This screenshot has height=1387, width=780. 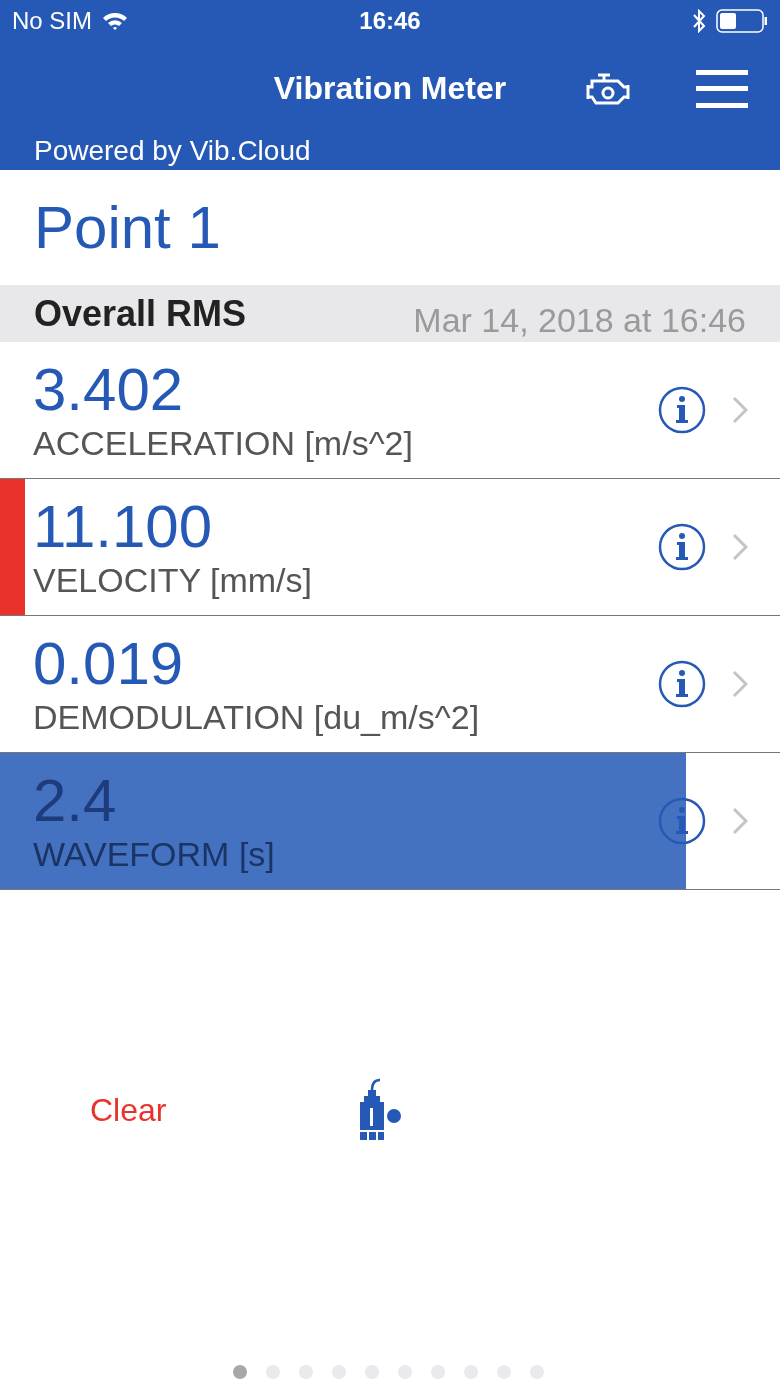 I want to click on section-title: Overall RMS, so click(x=140, y=313).